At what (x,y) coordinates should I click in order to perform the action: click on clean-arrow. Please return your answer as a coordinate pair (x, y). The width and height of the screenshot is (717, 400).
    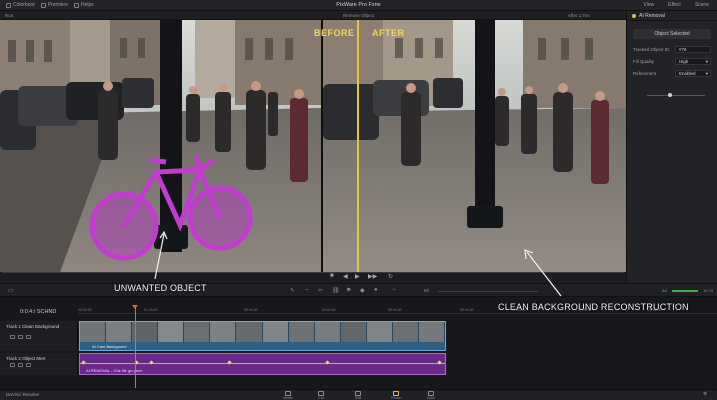
    Looking at the image, I should click on (544, 274).